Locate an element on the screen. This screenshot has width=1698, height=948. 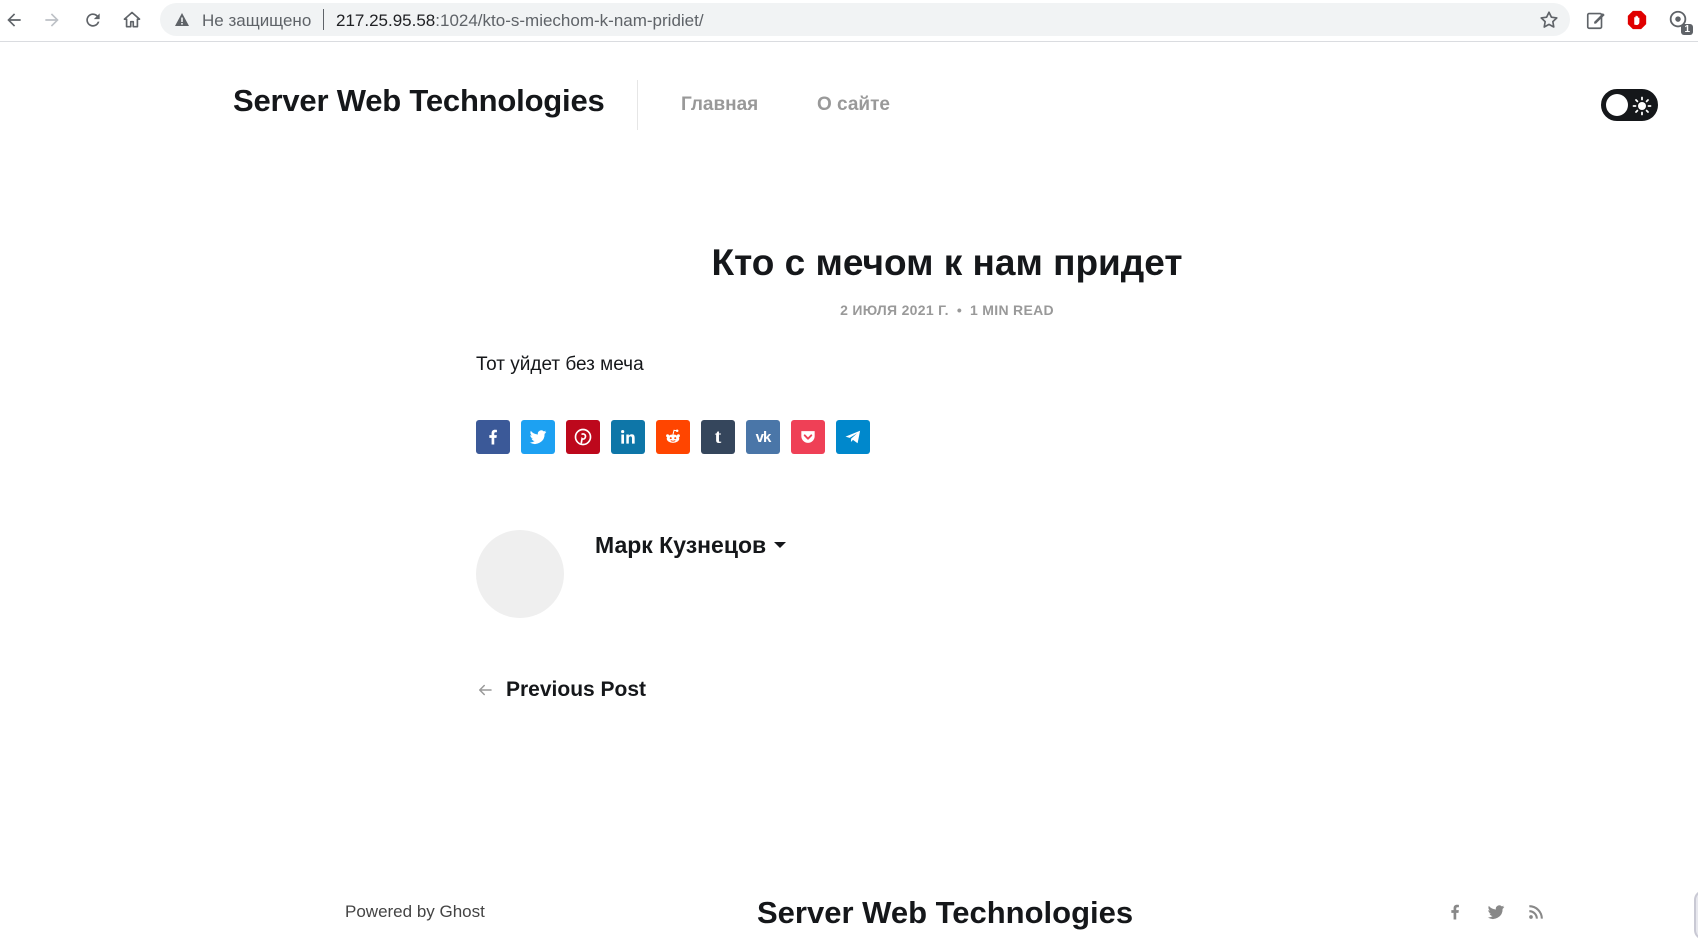
footer-site-title: Server Web Technologies is located at coordinates (945, 913).